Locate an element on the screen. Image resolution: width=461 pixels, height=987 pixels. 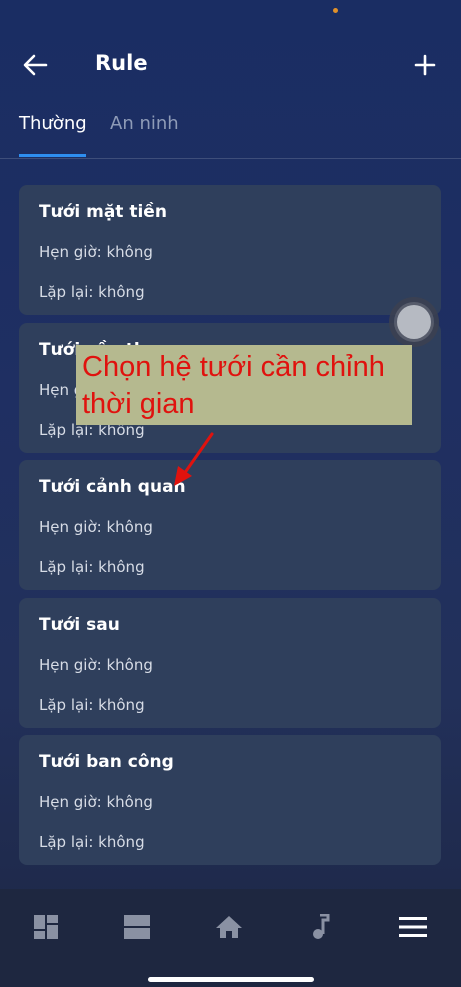
nav-view-list is located at coordinates (137, 927).